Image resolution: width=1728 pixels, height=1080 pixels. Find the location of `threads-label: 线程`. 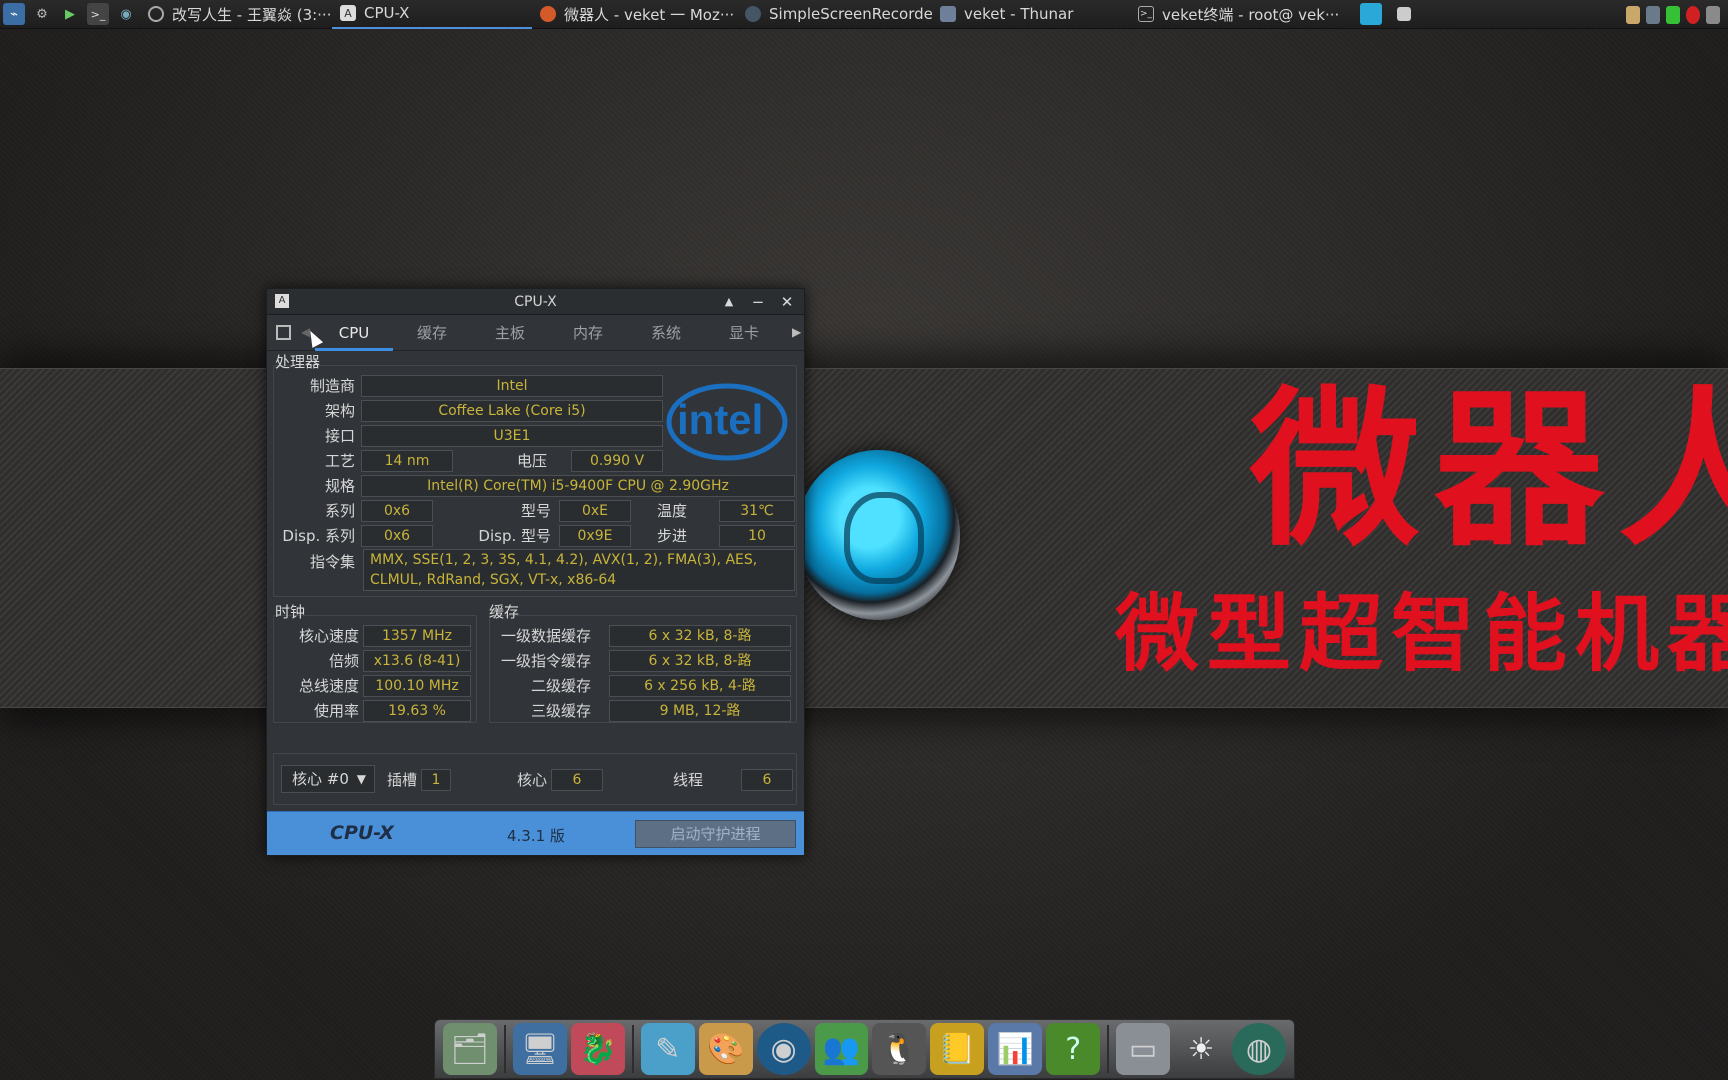

threads-label: 线程 is located at coordinates (687, 780).